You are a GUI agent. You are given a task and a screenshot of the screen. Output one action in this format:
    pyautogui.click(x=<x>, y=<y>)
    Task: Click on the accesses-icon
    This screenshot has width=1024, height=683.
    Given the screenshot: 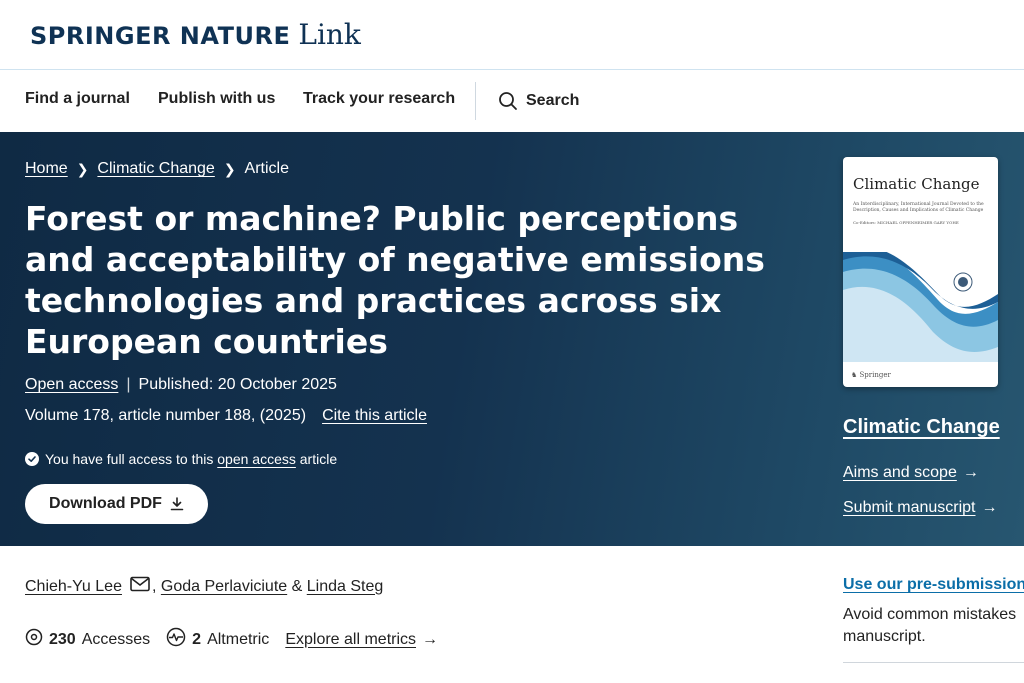 What is the action you would take?
    pyautogui.click(x=34, y=639)
    